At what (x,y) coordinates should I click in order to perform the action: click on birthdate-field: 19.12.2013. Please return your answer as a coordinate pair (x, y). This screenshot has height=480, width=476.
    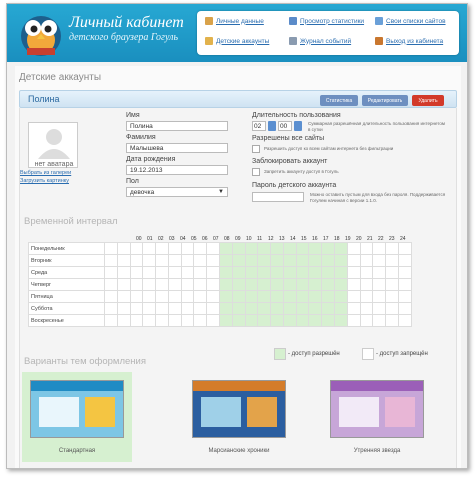
    Looking at the image, I should click on (177, 170).